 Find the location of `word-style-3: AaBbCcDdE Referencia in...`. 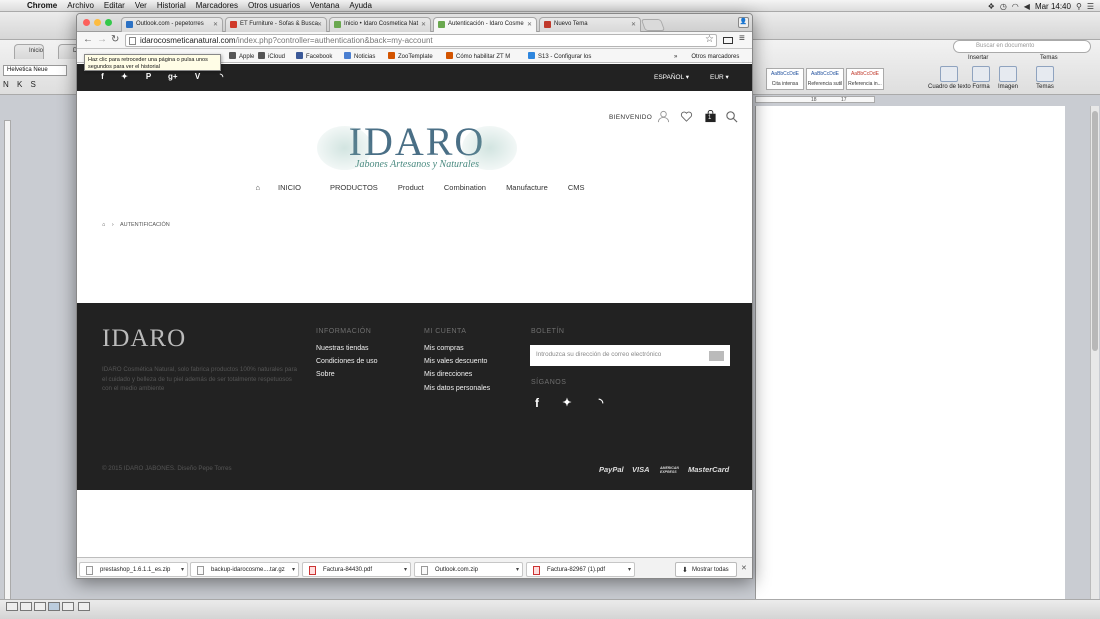

word-style-3: AaBbCcDdE Referencia in... is located at coordinates (865, 79).